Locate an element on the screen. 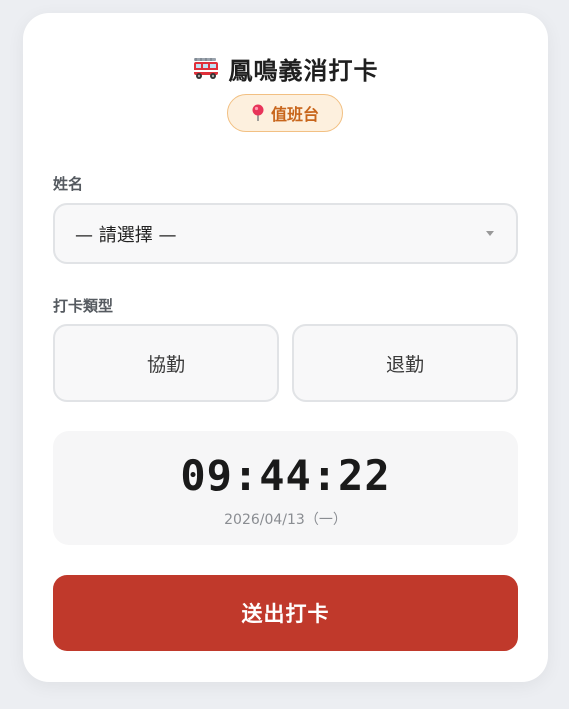 This screenshot has width=569, height=709. header: 鳳鳴義消打卡 is located at coordinates (285, 69).